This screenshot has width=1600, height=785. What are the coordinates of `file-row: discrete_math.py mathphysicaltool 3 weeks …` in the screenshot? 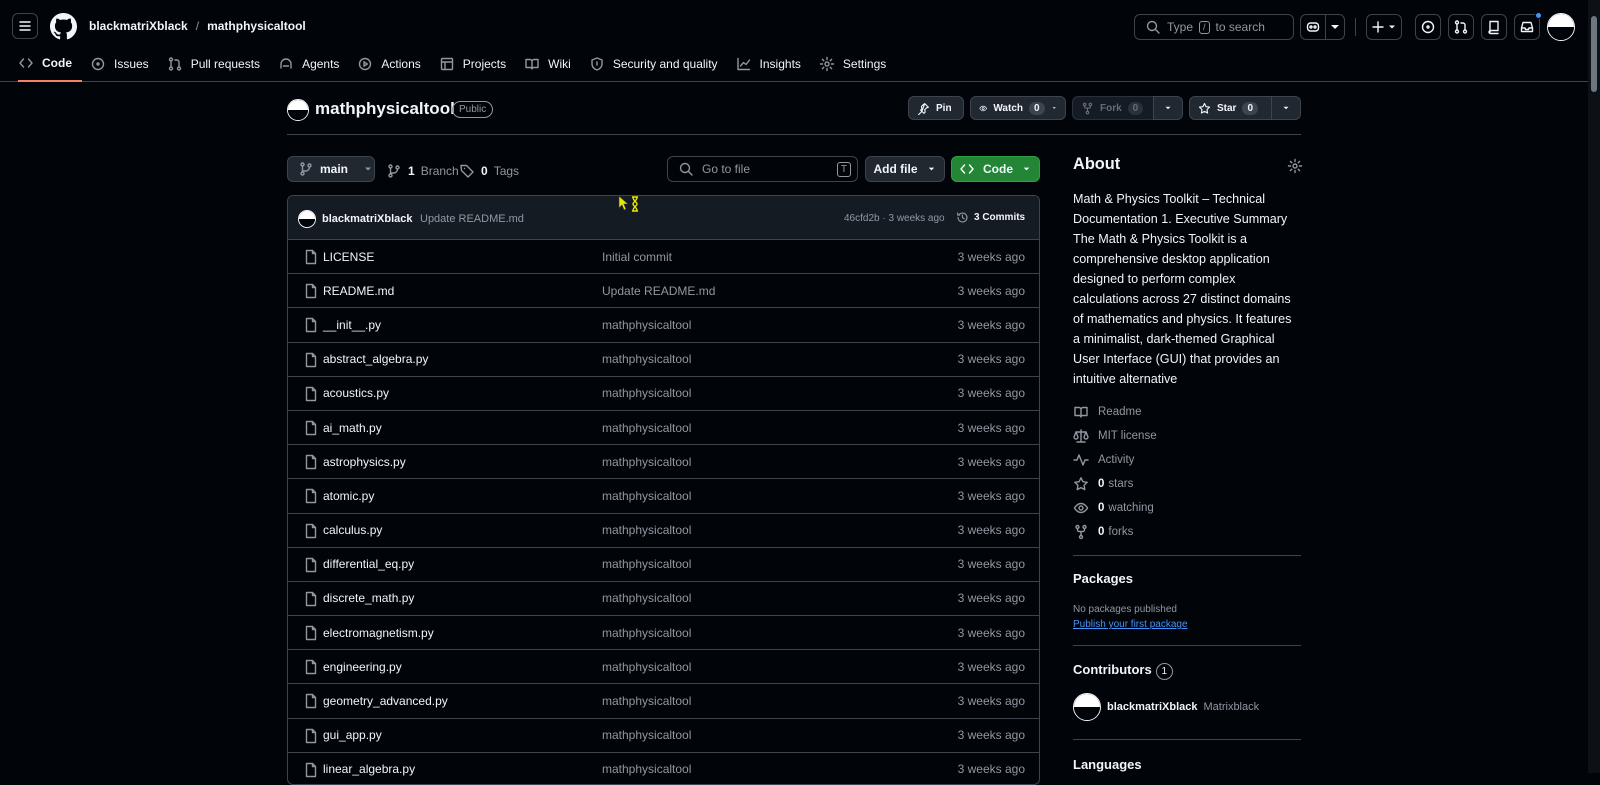 It's located at (663, 599).